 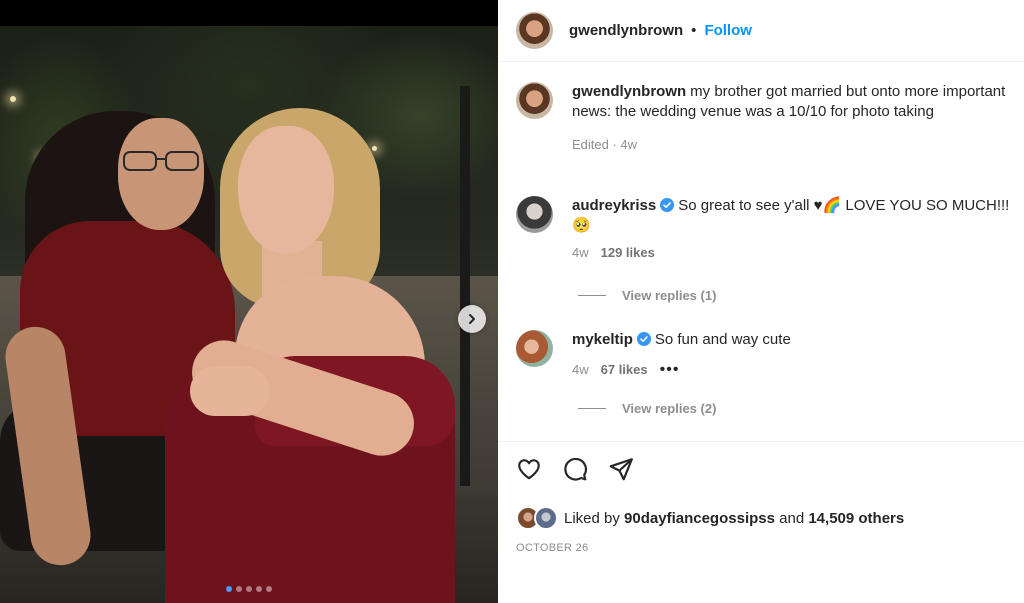 I want to click on liked-by-avatars, so click(x=538, y=518).